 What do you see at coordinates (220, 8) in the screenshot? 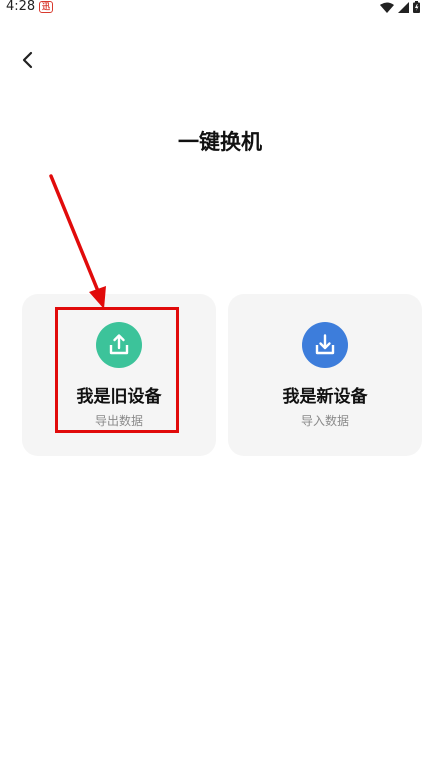
I see `status-bar: 4:28 迅` at bounding box center [220, 8].